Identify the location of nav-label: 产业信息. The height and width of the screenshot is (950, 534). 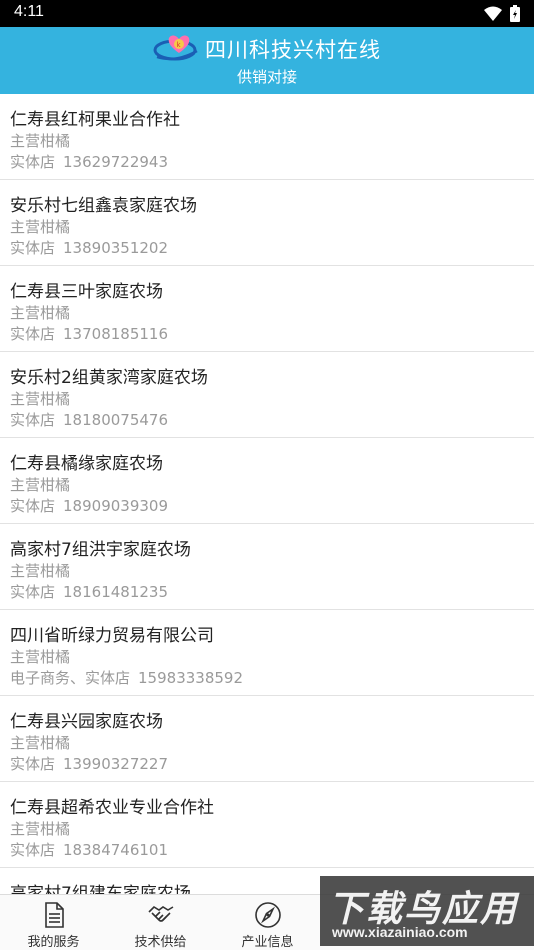
(267, 942).